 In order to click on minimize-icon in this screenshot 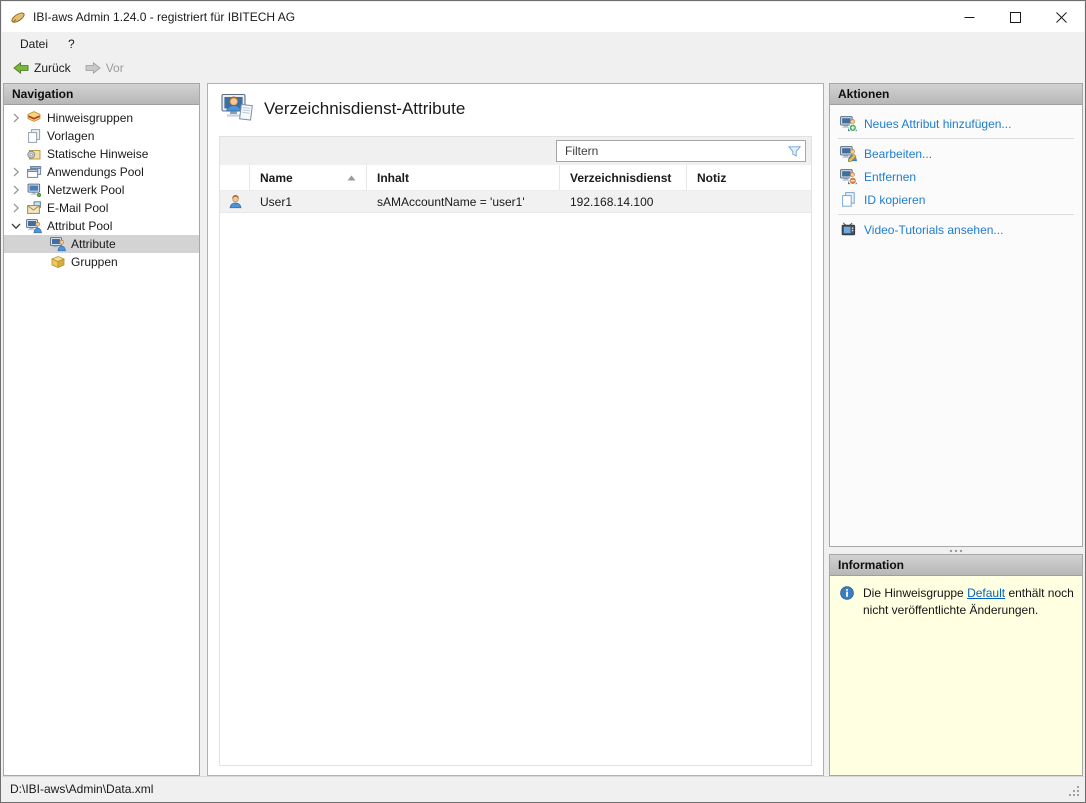, I will do `click(969, 17)`.